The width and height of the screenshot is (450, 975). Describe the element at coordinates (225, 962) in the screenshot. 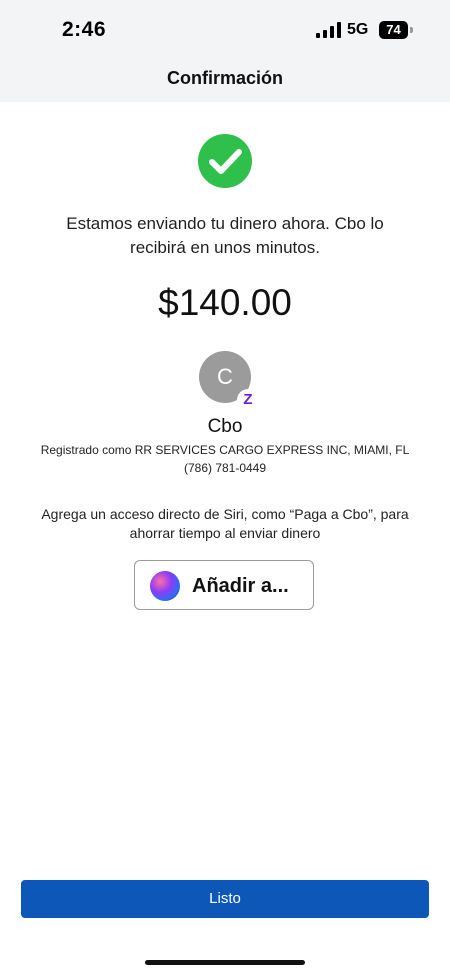

I see `home-indicator` at that location.